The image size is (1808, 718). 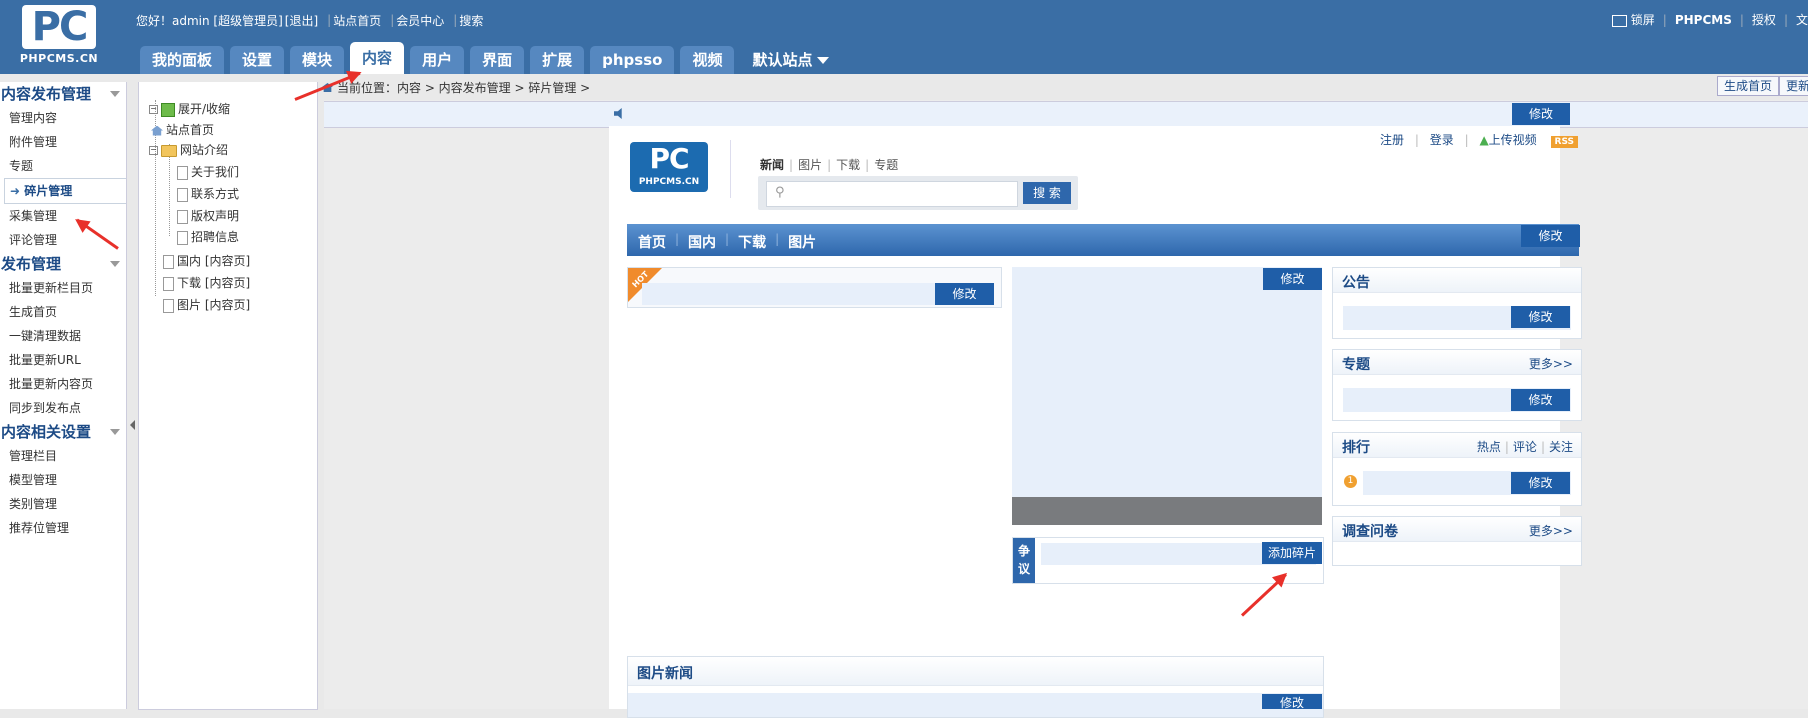 I want to click on top-right-links: 锁屏 | PHPCMS | 授权 | 文, so click(x=1709, y=19).